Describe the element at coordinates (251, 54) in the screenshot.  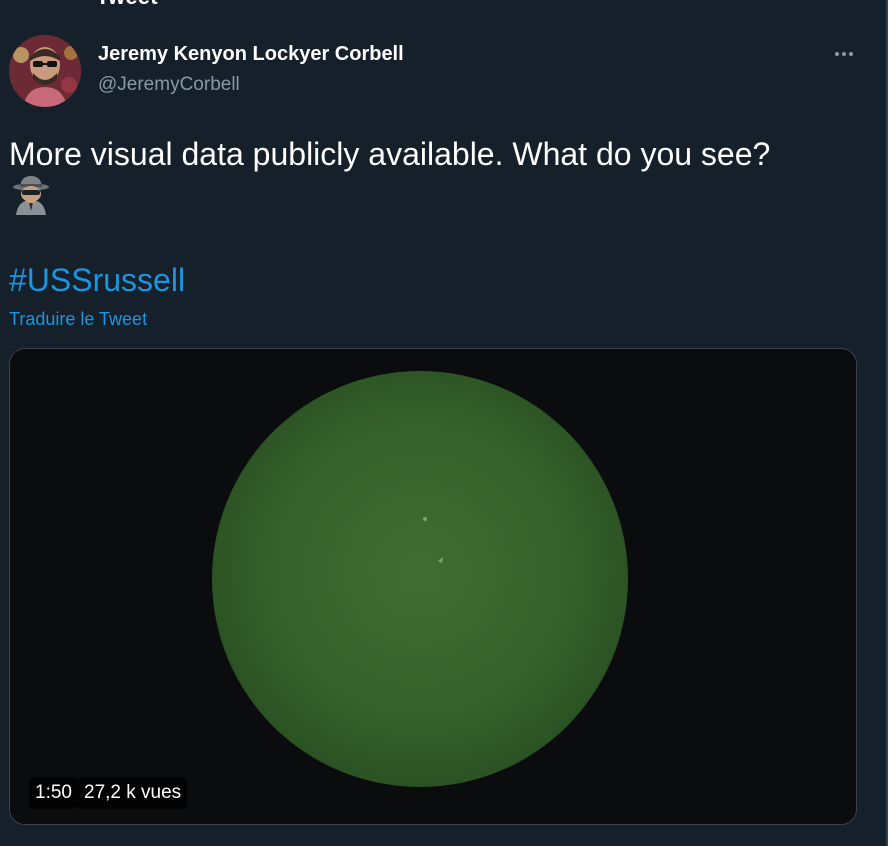
I see `author-name: Jeremy Kenyon Lockyer Corbell` at that location.